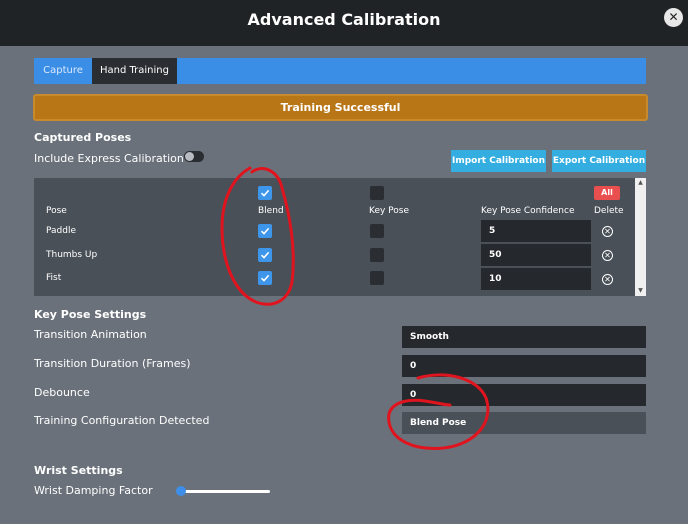 The image size is (688, 524). What do you see at coordinates (524, 423) in the screenshot?
I see `training-config-value: Blend Pose` at bounding box center [524, 423].